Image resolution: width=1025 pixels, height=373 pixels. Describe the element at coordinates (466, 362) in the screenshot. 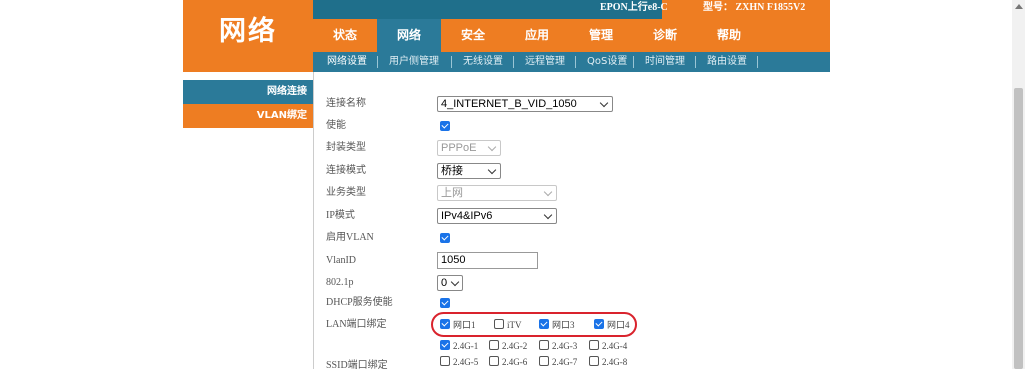

I see `ssid-5-label: 2.4G-5` at that location.